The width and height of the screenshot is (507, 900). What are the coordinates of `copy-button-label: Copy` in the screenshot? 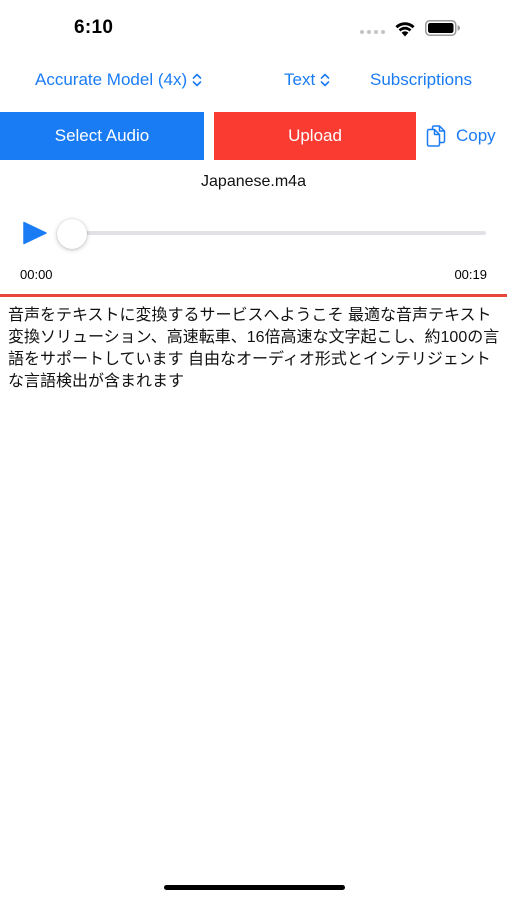 It's located at (476, 135).